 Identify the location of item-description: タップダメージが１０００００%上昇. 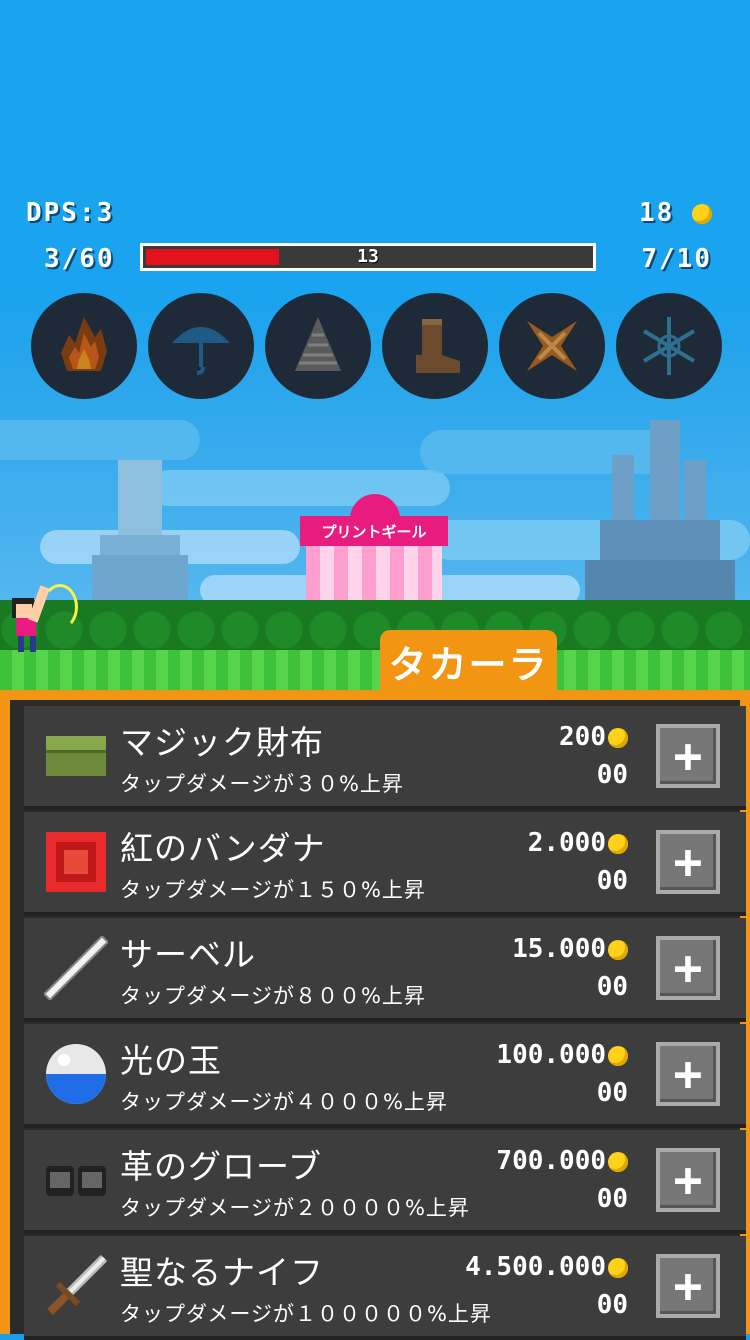
(306, 1314).